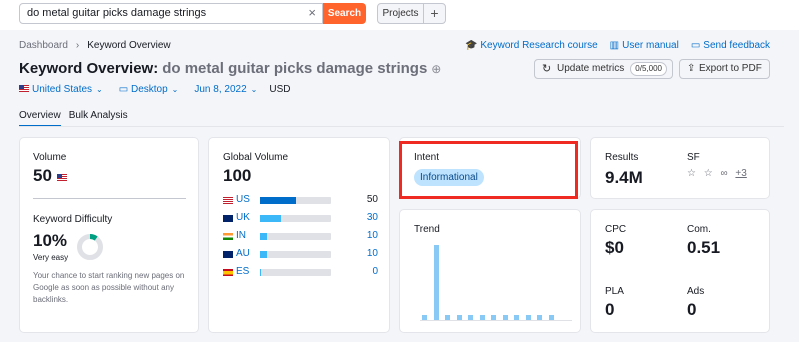 This screenshot has height=342, width=799. What do you see at coordinates (614, 45) in the screenshot?
I see `book-icon: ▥` at bounding box center [614, 45].